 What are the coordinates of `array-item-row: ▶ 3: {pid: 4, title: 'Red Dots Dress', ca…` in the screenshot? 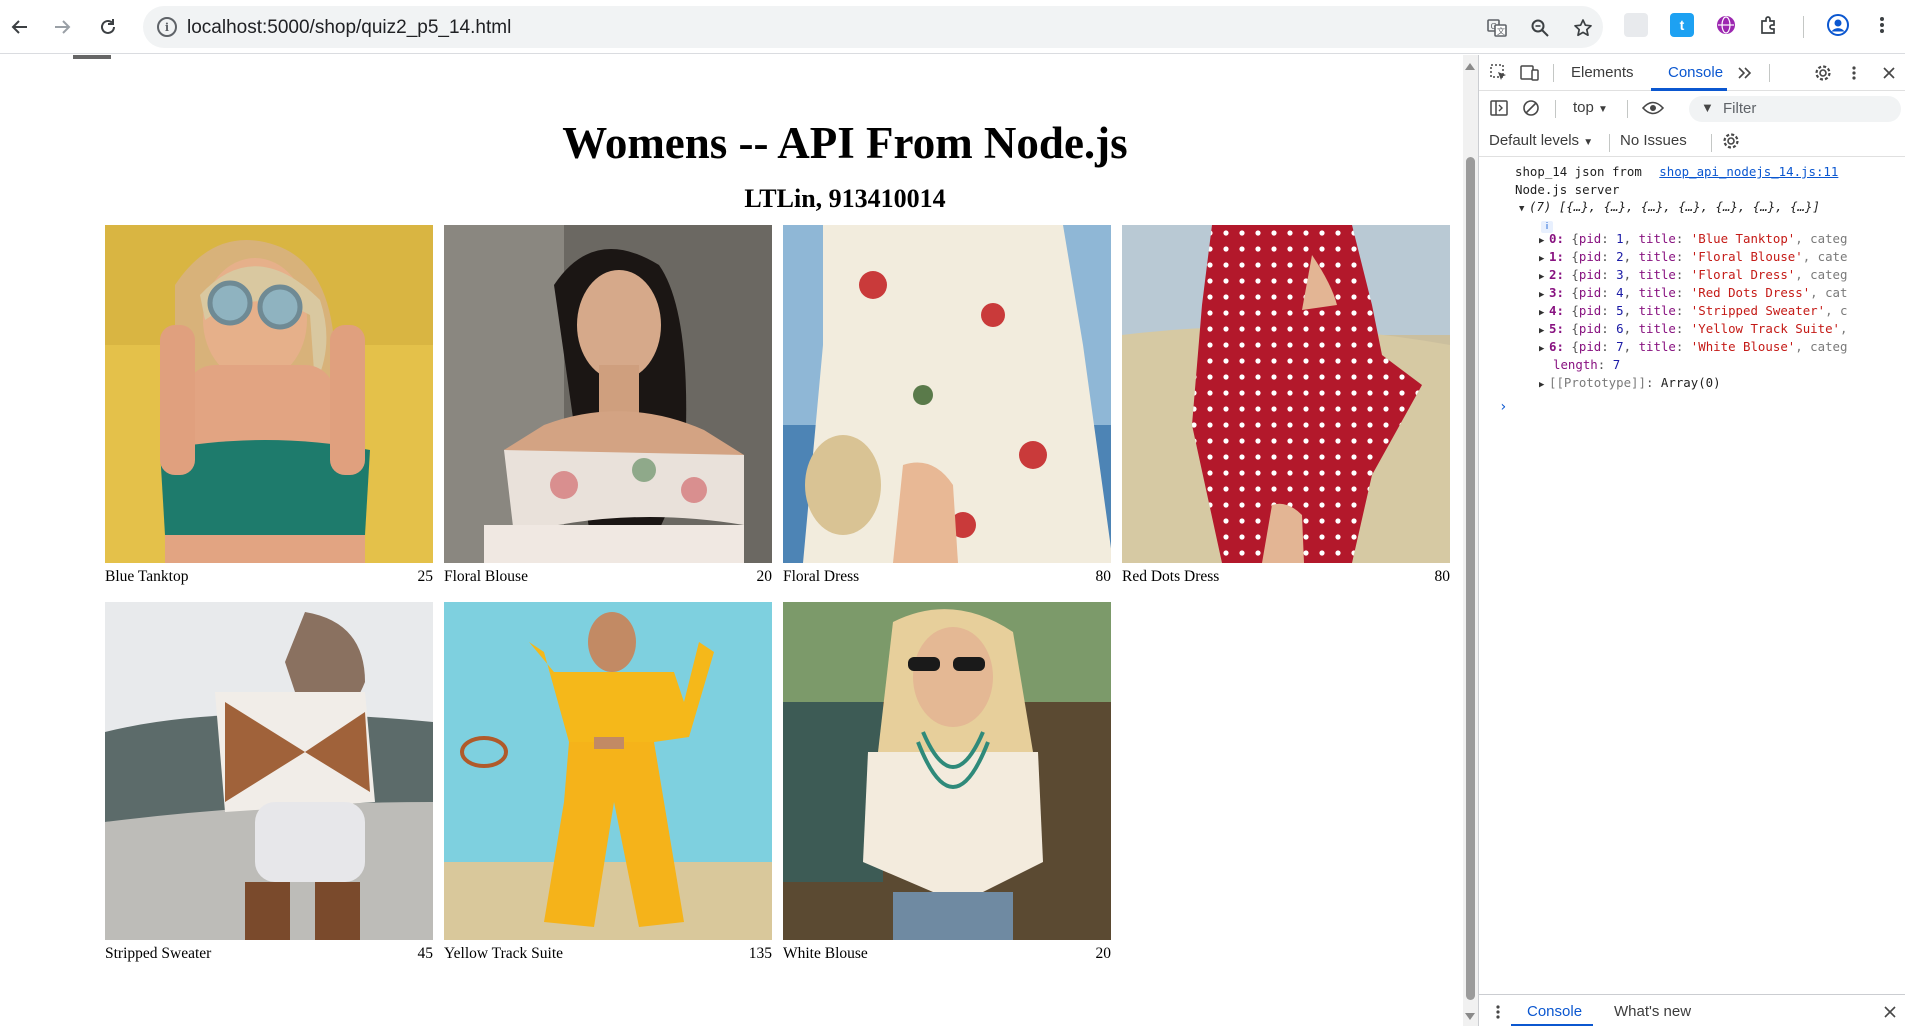 It's located at (1693, 292).